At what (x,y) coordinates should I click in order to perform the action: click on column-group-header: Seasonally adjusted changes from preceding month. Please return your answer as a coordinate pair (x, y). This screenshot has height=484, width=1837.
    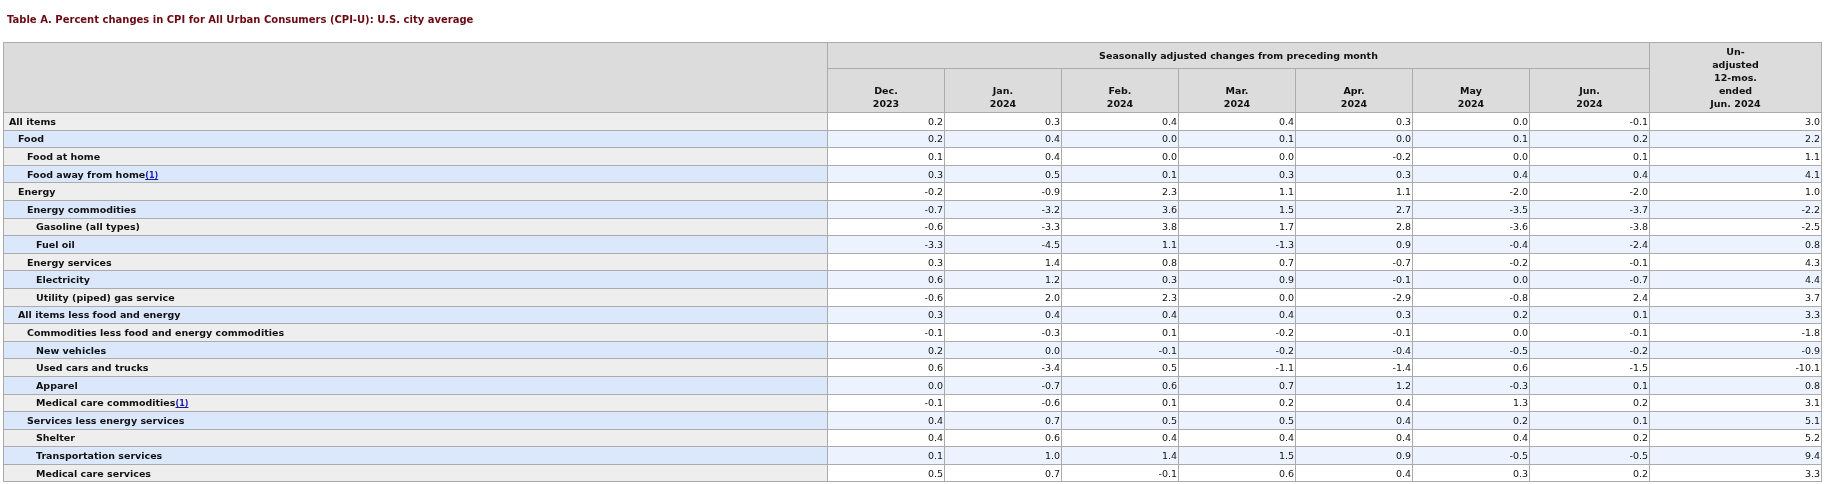
    Looking at the image, I should click on (1238, 55).